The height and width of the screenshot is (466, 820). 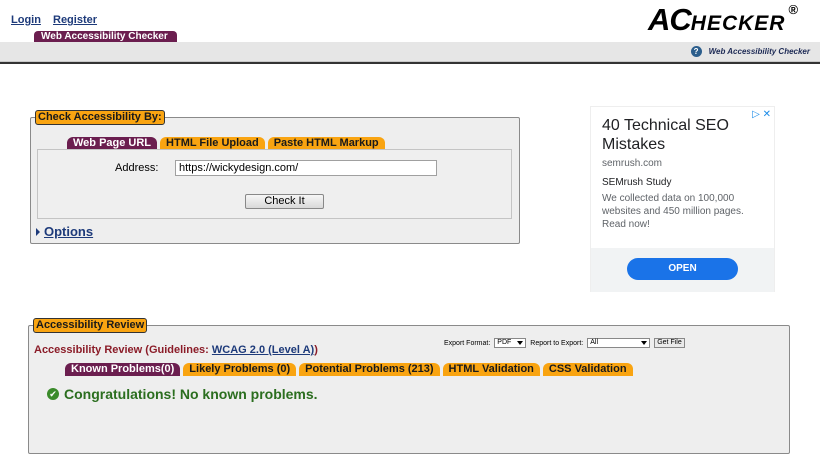 I want to click on options-label: Options, so click(x=69, y=231).